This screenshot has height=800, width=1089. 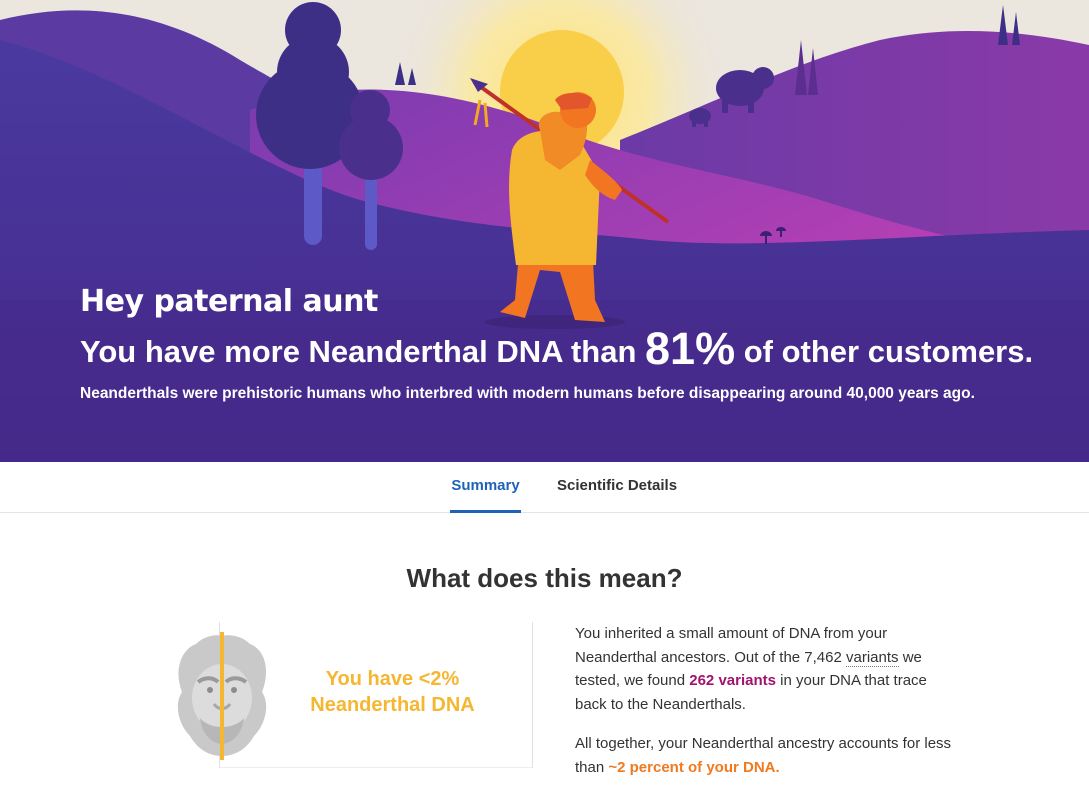 I want to click on tab-scientific-details: Scientific Details, so click(x=617, y=495).